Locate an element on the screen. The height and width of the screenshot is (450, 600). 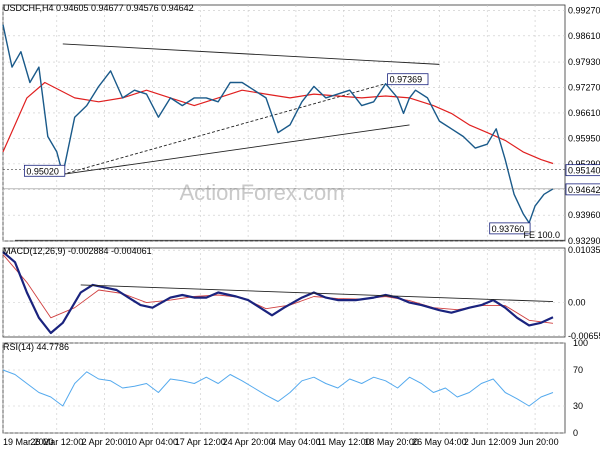
rsi-y-tick: 30 is located at coordinates (578, 406).